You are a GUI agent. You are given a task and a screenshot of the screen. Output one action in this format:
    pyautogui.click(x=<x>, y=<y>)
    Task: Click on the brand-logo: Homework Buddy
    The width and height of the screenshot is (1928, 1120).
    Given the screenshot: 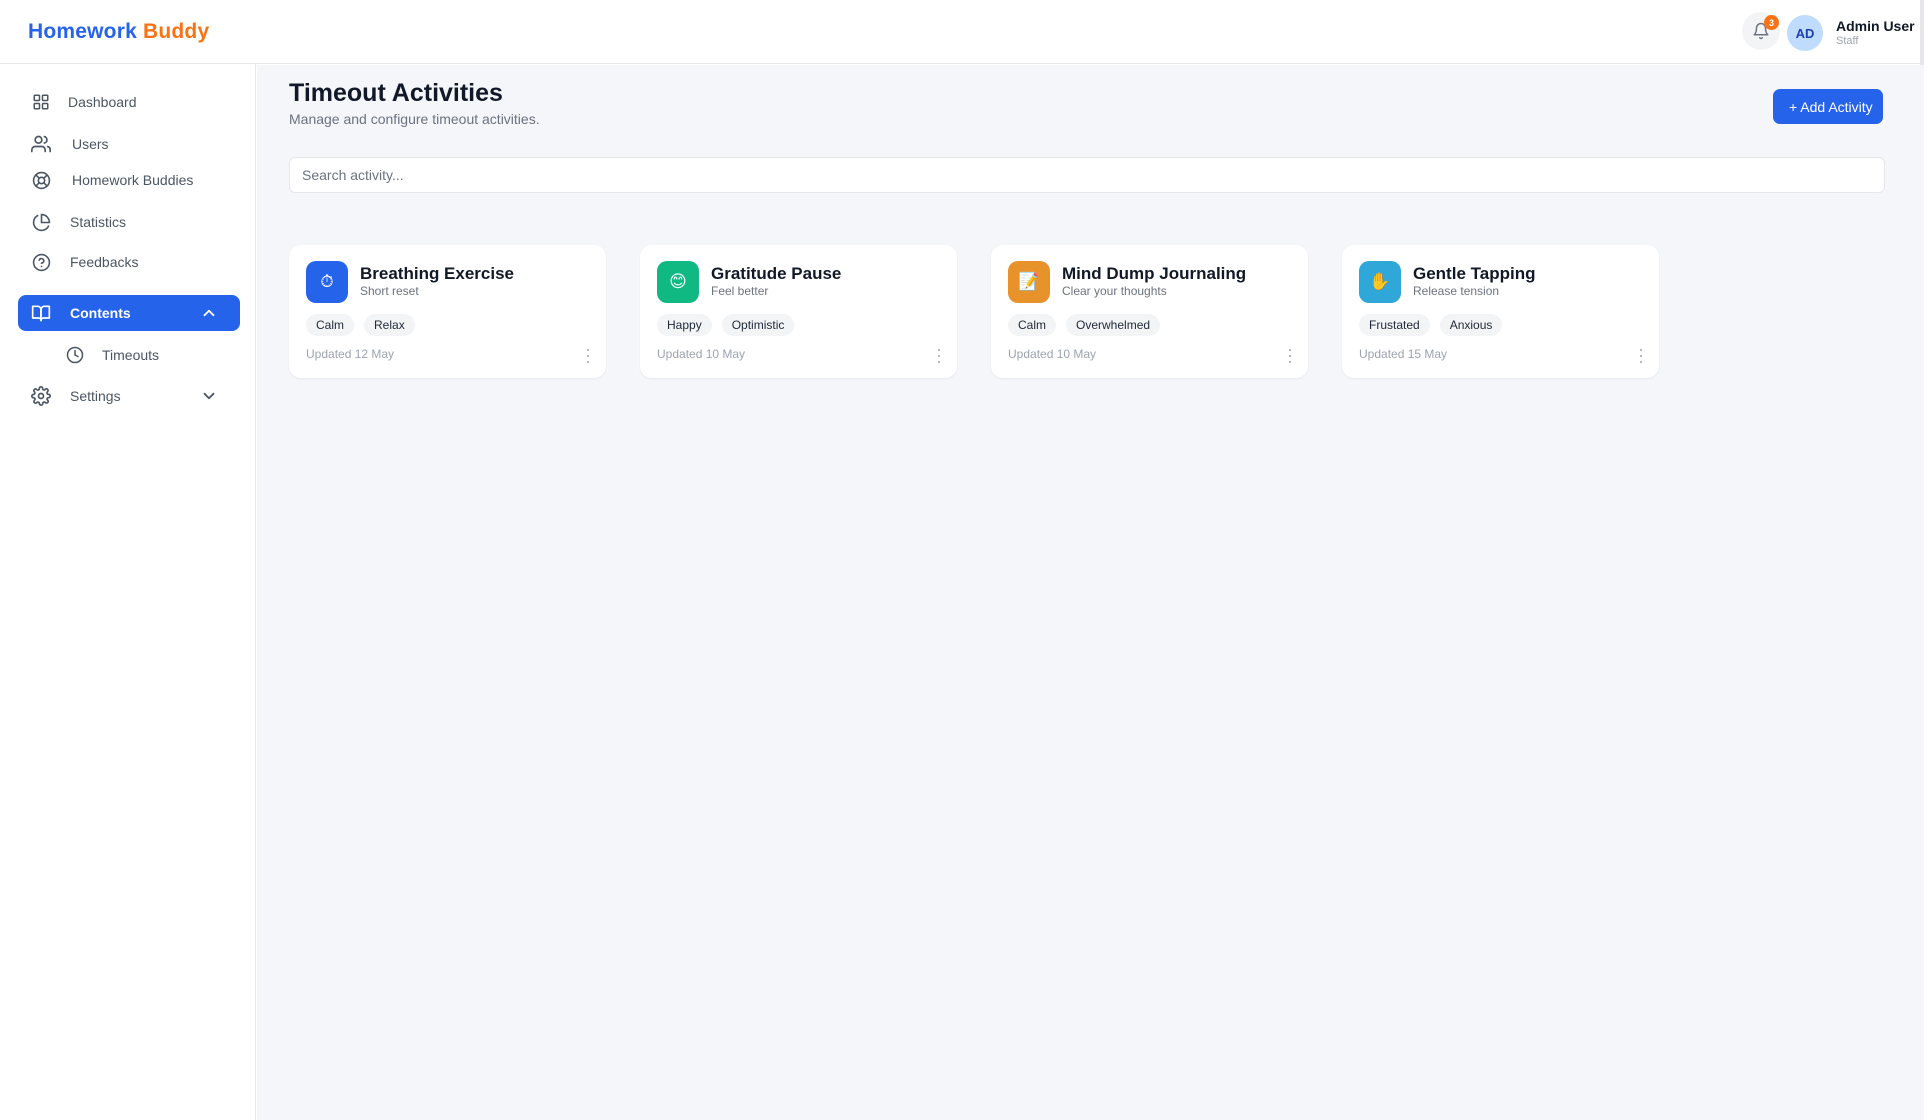 What is the action you would take?
    pyautogui.click(x=118, y=32)
    